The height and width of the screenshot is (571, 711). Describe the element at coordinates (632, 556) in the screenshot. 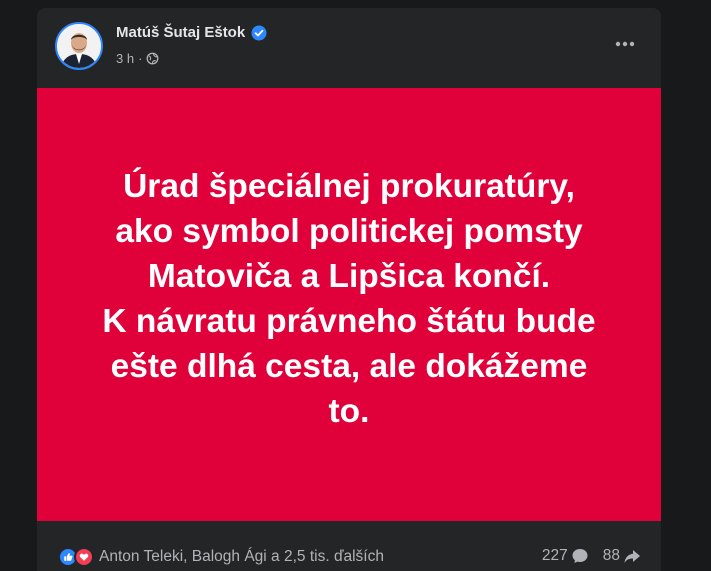

I see `share-icon` at that location.